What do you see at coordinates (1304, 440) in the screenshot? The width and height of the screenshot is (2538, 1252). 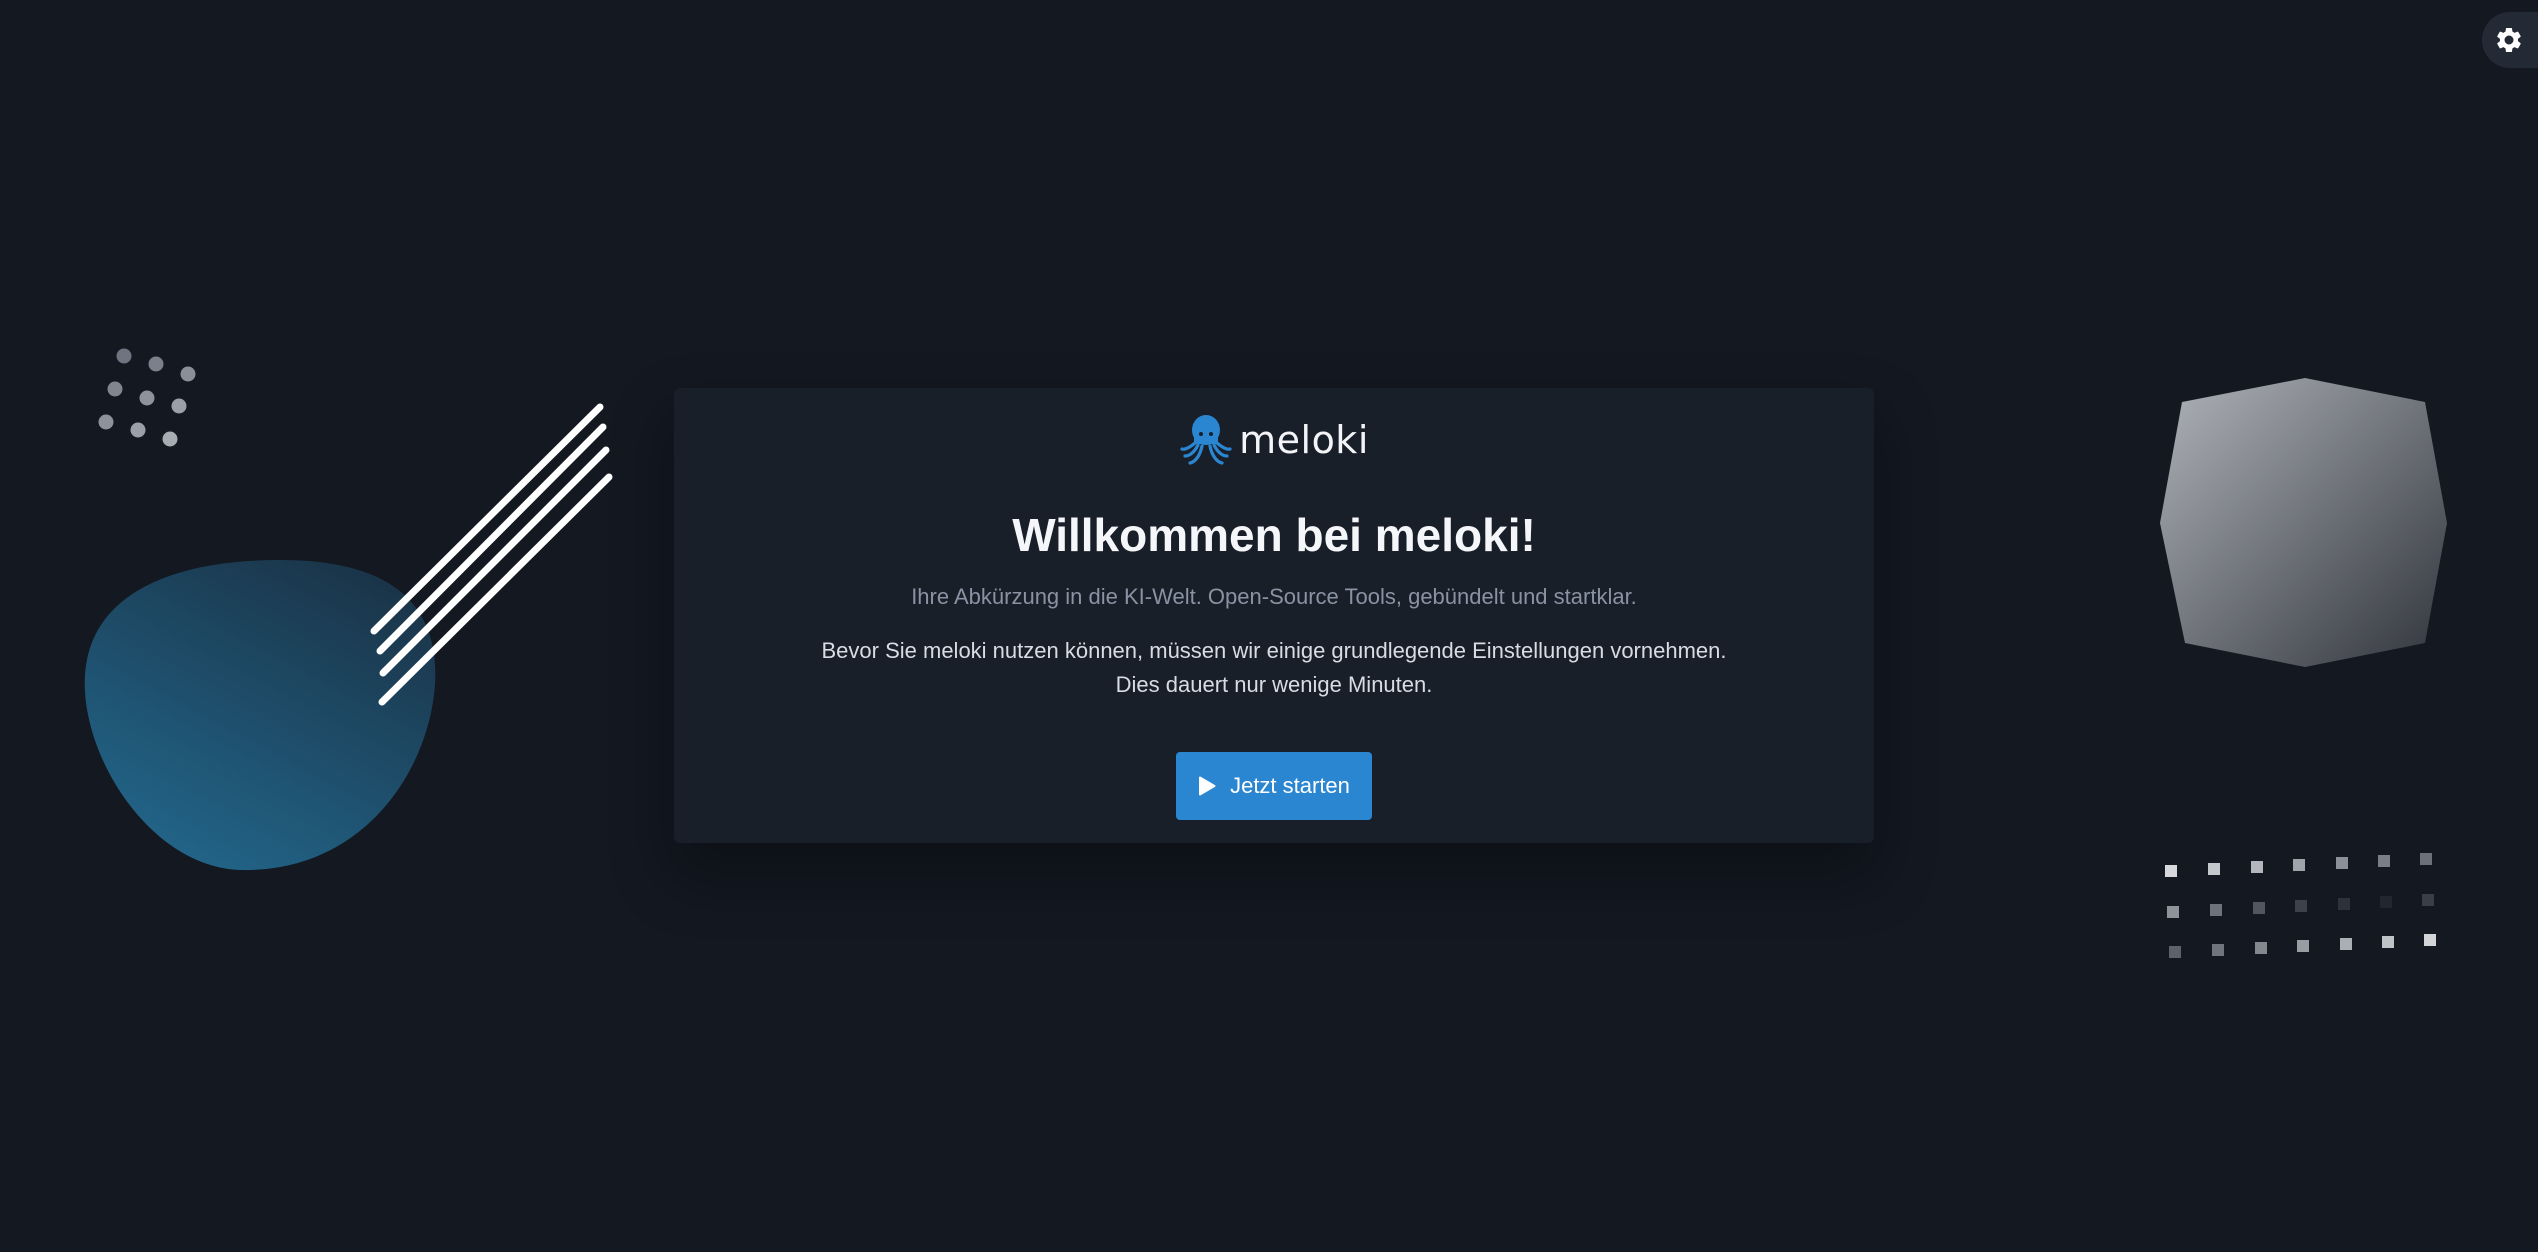 I see `brand-name: meloki` at bounding box center [1304, 440].